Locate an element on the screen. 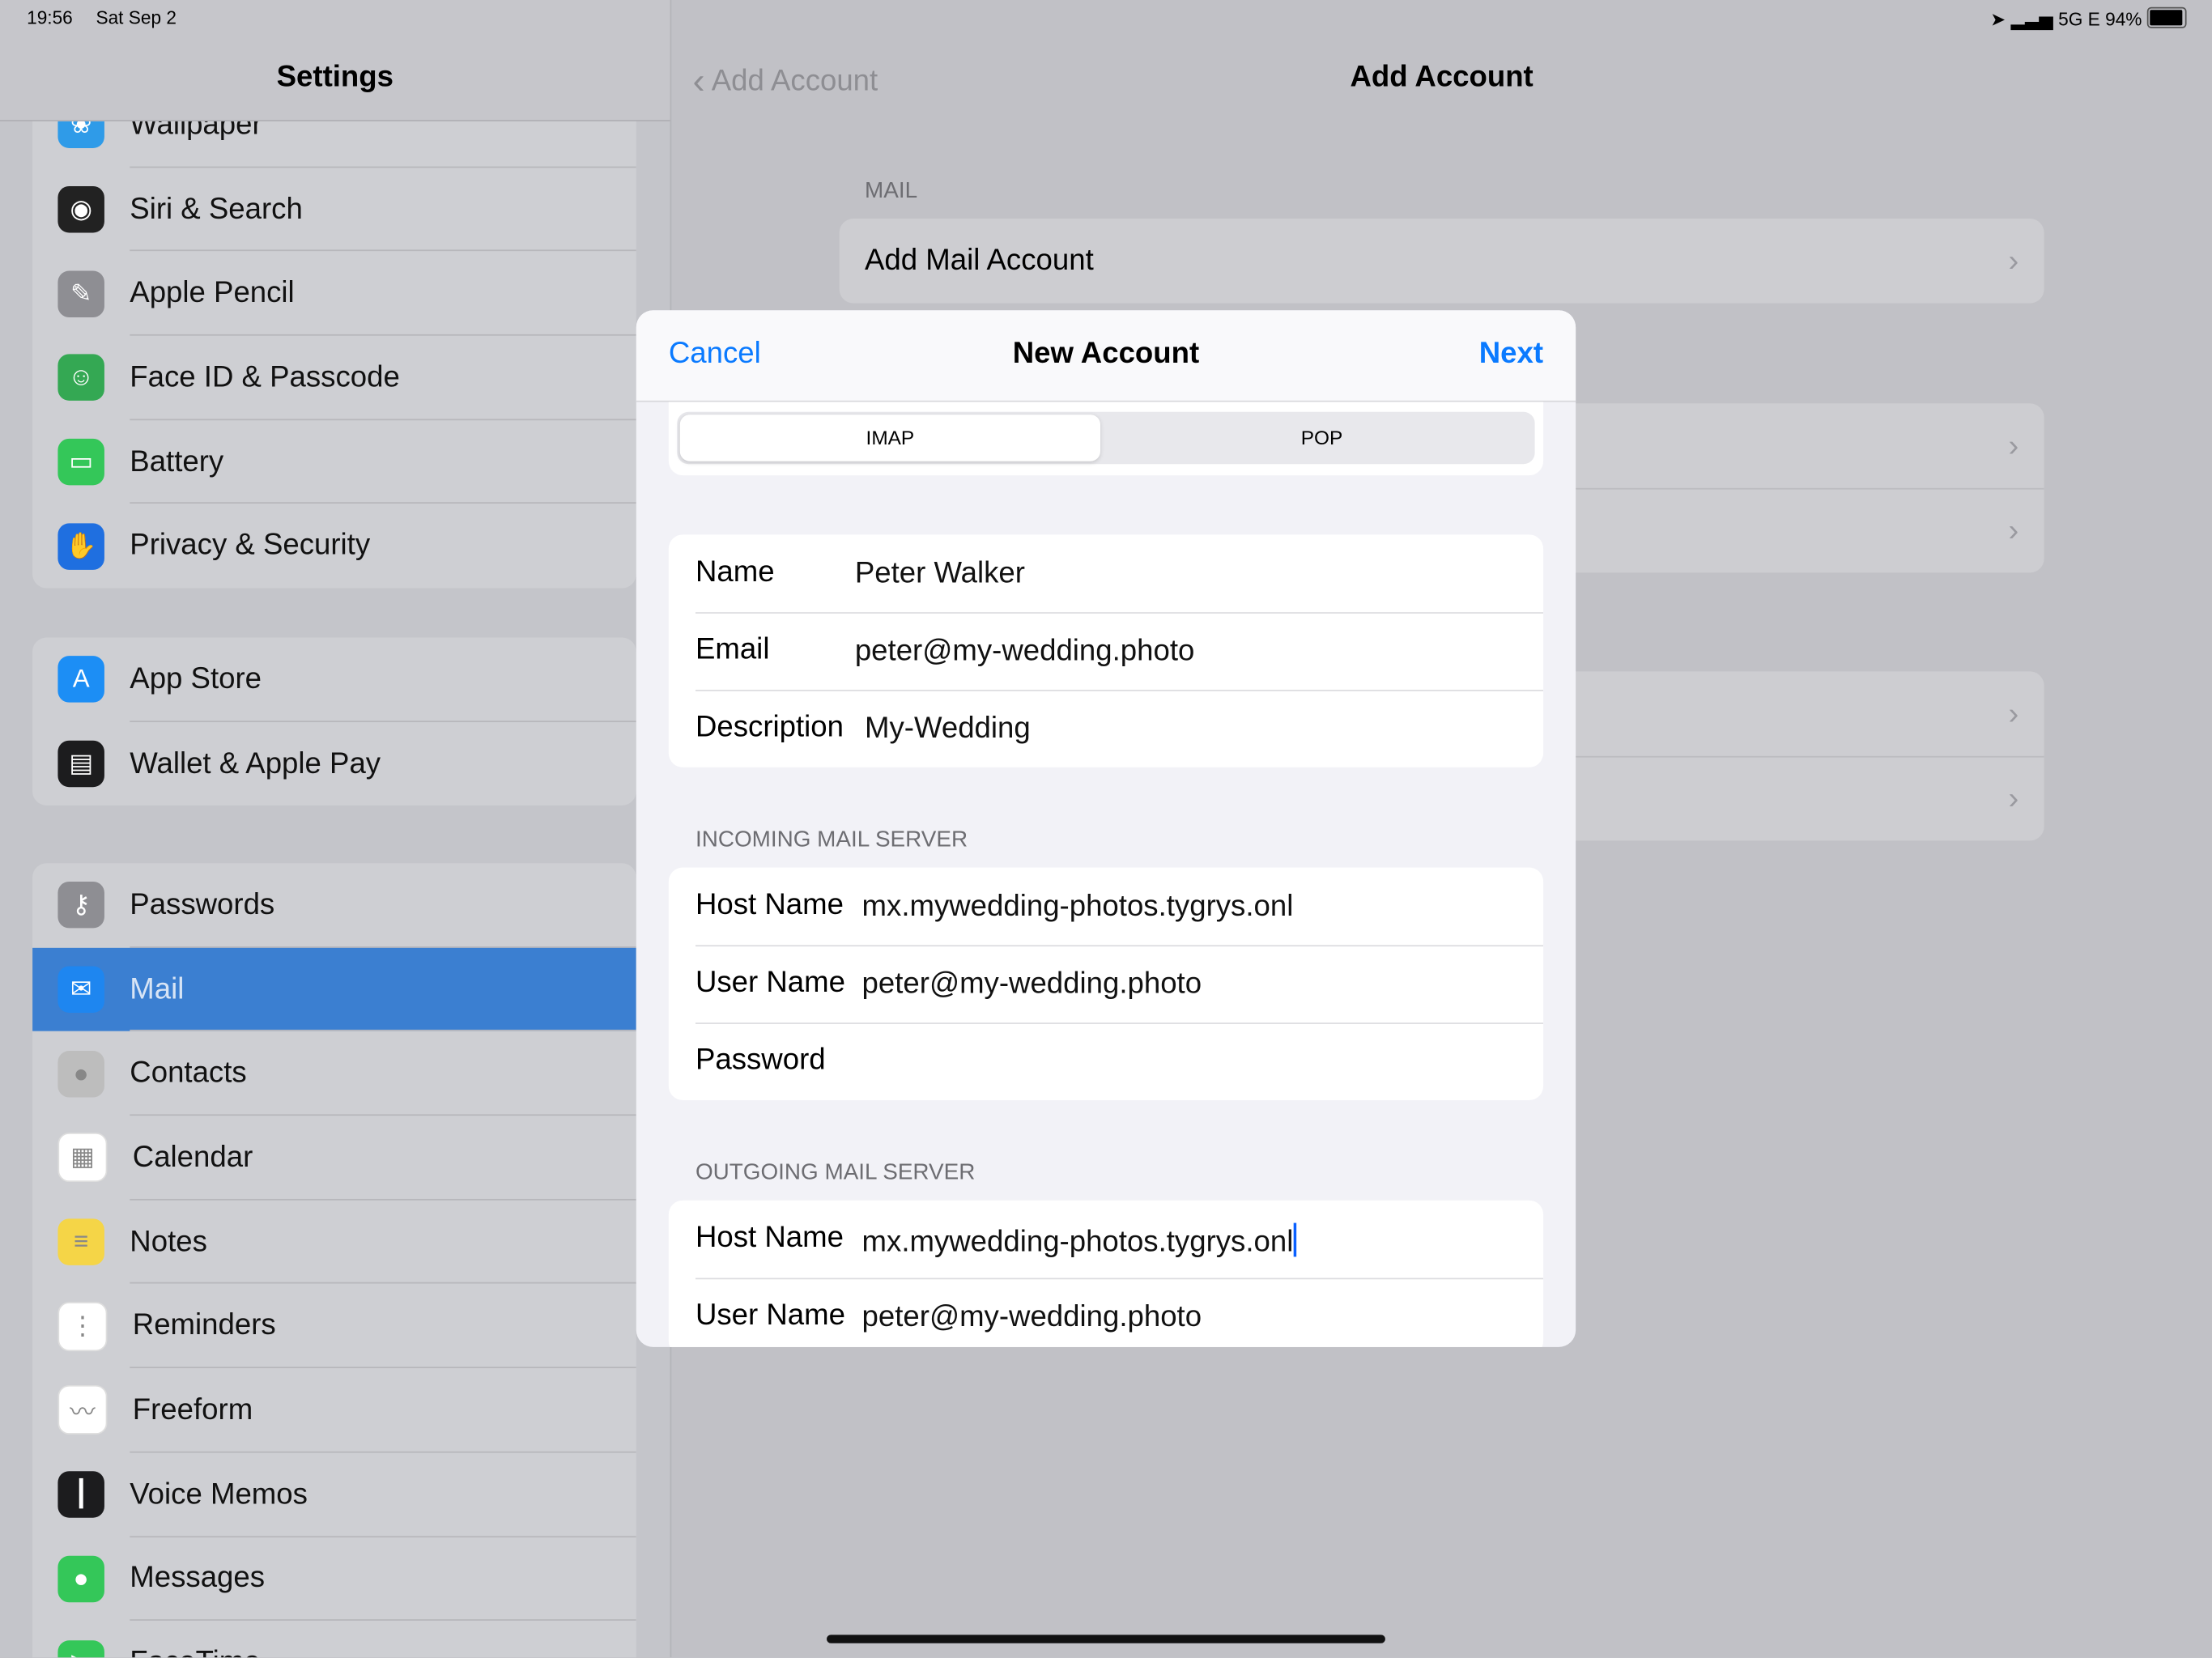  sidebar-item-notes: ≡ Notes is located at coordinates (334, 1242).